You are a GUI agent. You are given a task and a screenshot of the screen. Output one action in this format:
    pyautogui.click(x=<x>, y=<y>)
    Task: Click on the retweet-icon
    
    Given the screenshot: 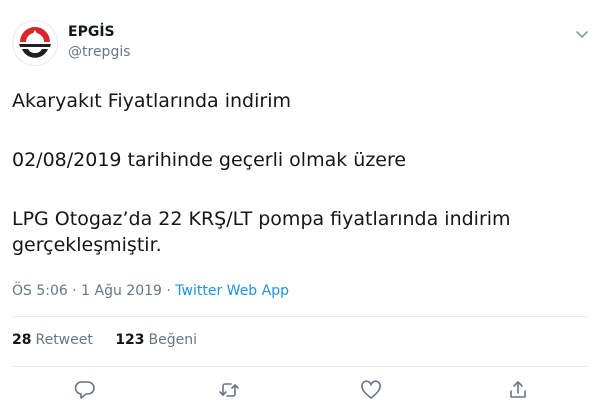 What is the action you would take?
    pyautogui.click(x=229, y=390)
    